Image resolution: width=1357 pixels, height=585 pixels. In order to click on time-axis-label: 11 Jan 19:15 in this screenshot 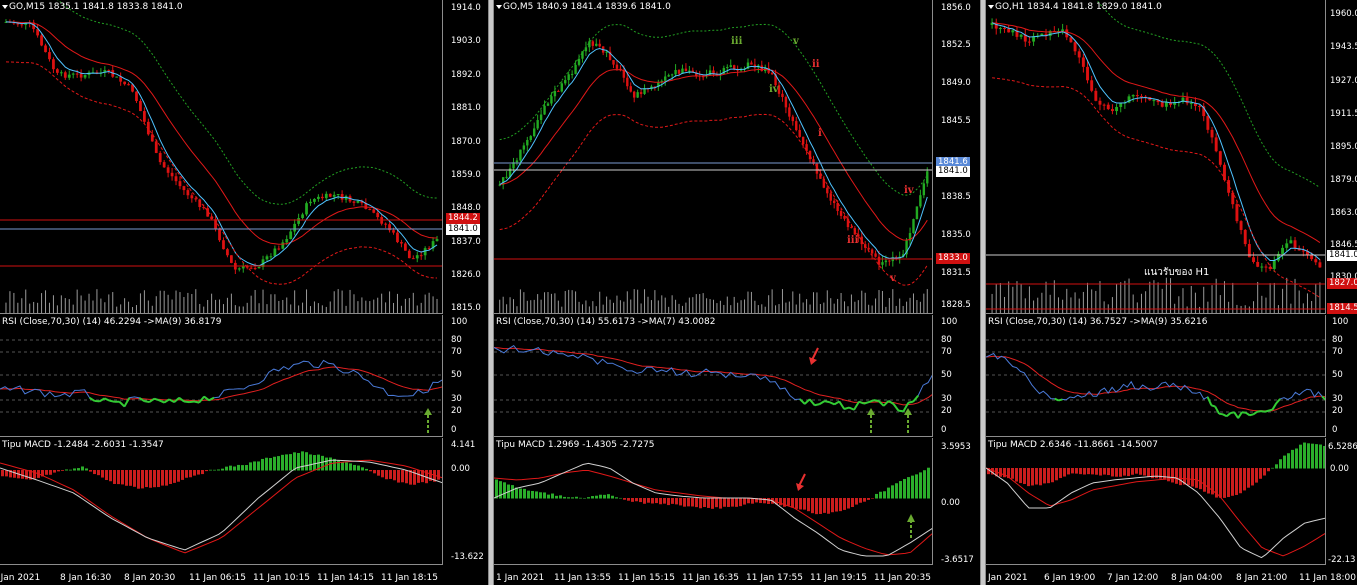, I will do `click(838, 578)`.